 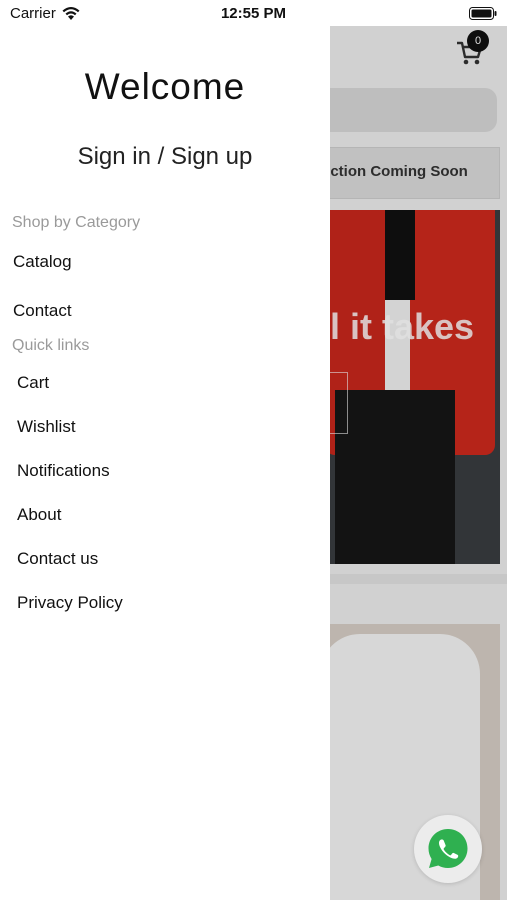 What do you see at coordinates (51, 345) in the screenshot?
I see `quick-links-label: Quick links` at bounding box center [51, 345].